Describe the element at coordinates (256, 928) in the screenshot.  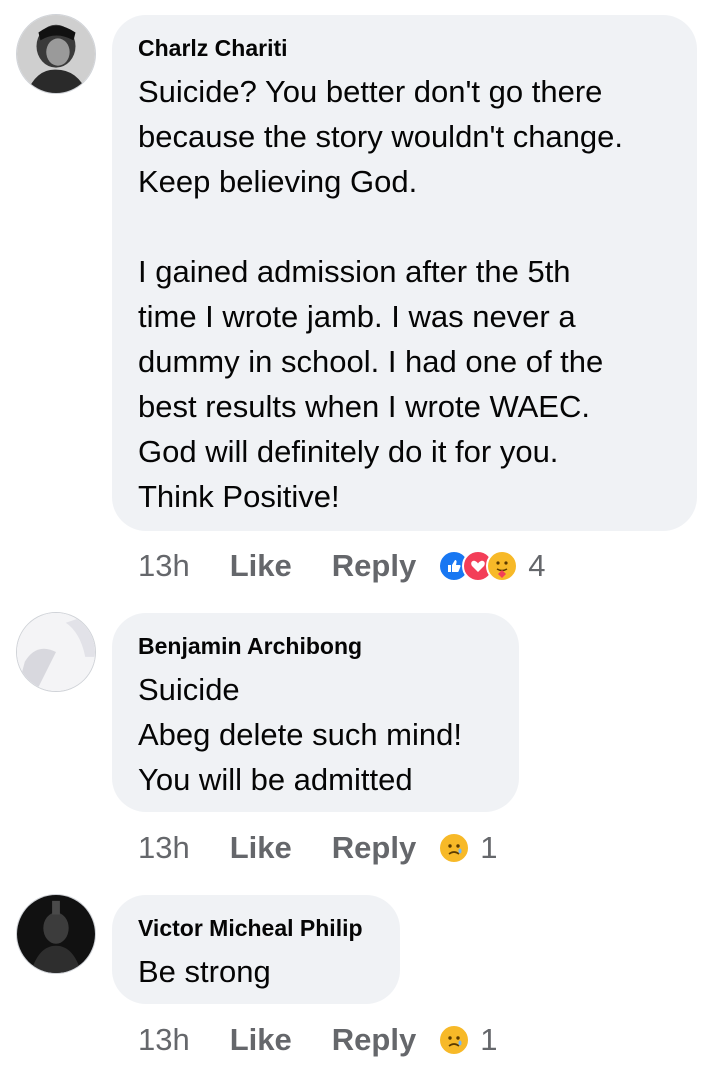
I see `comment-author: Victor Micheal Philip` at that location.